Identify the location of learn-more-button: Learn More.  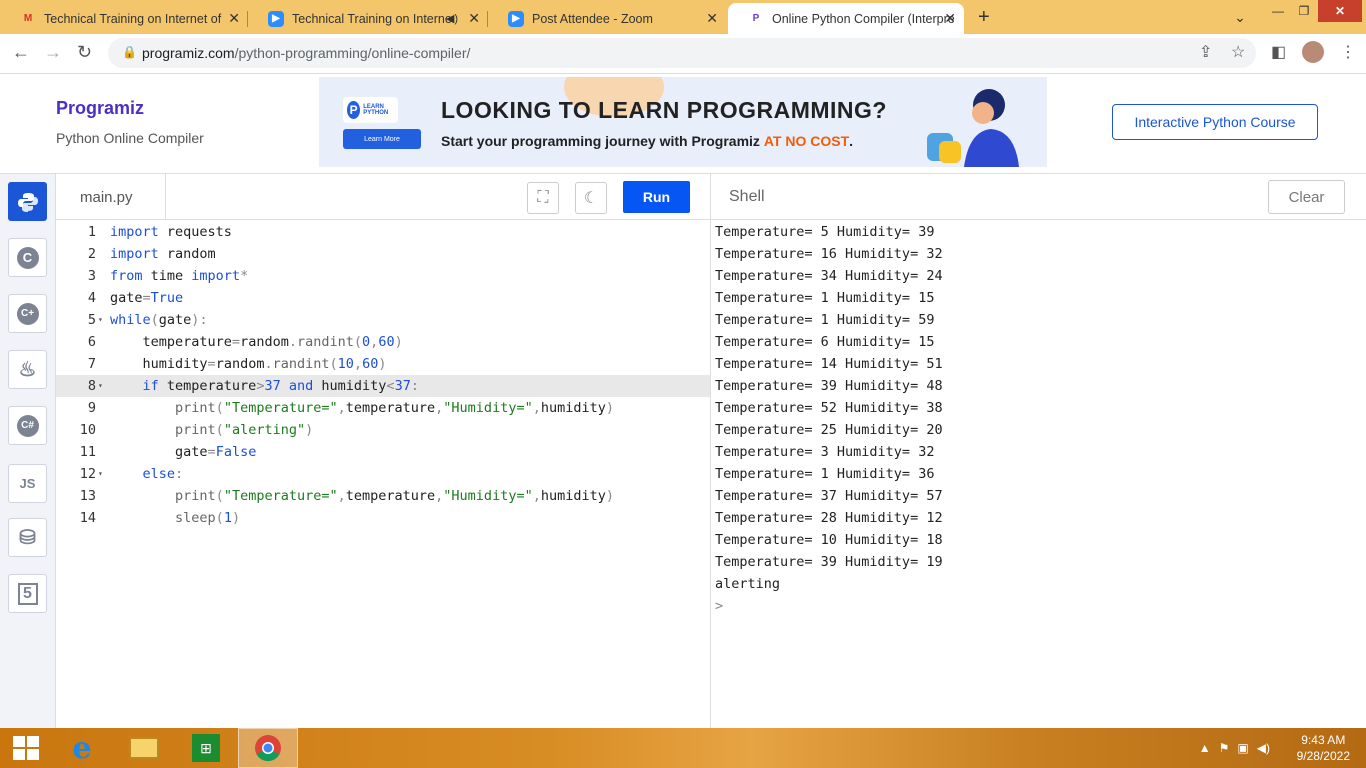
(382, 139).